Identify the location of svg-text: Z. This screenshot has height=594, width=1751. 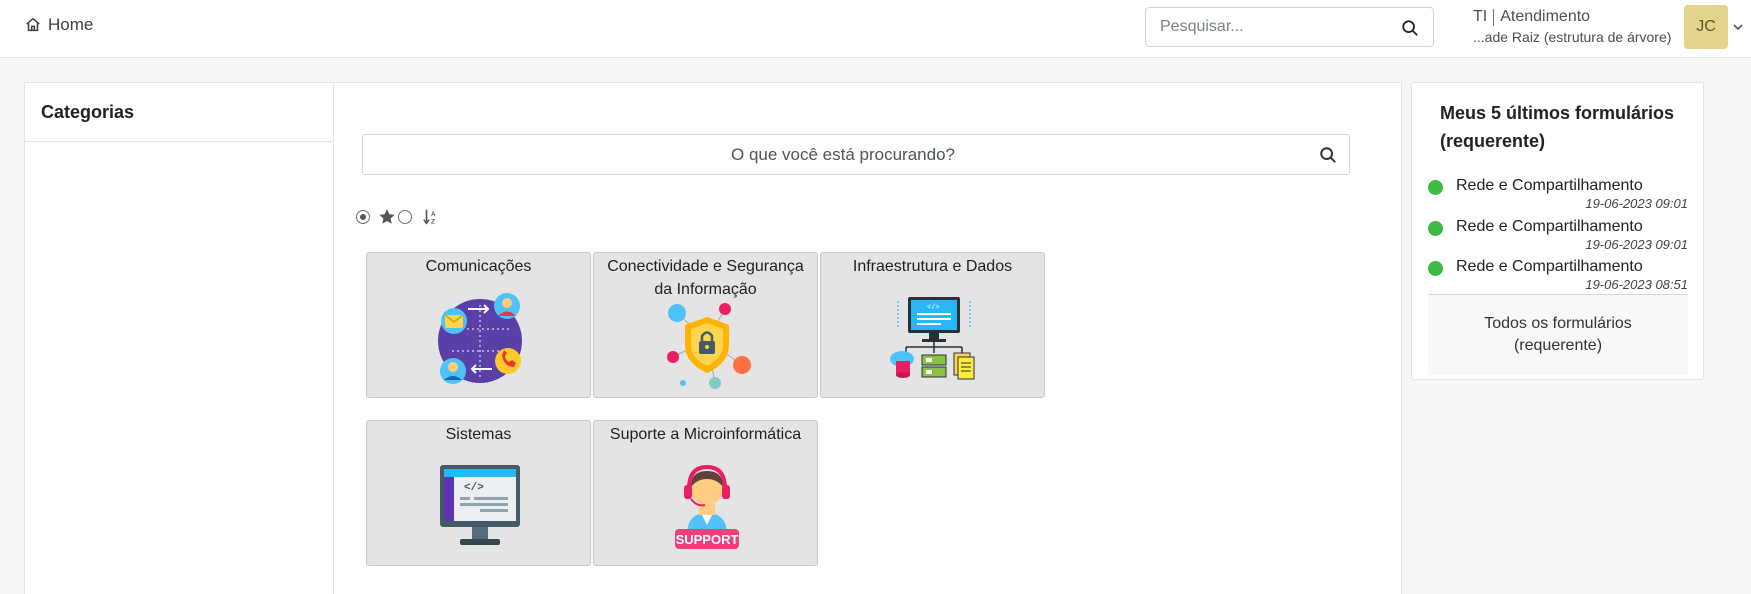
(433, 221).